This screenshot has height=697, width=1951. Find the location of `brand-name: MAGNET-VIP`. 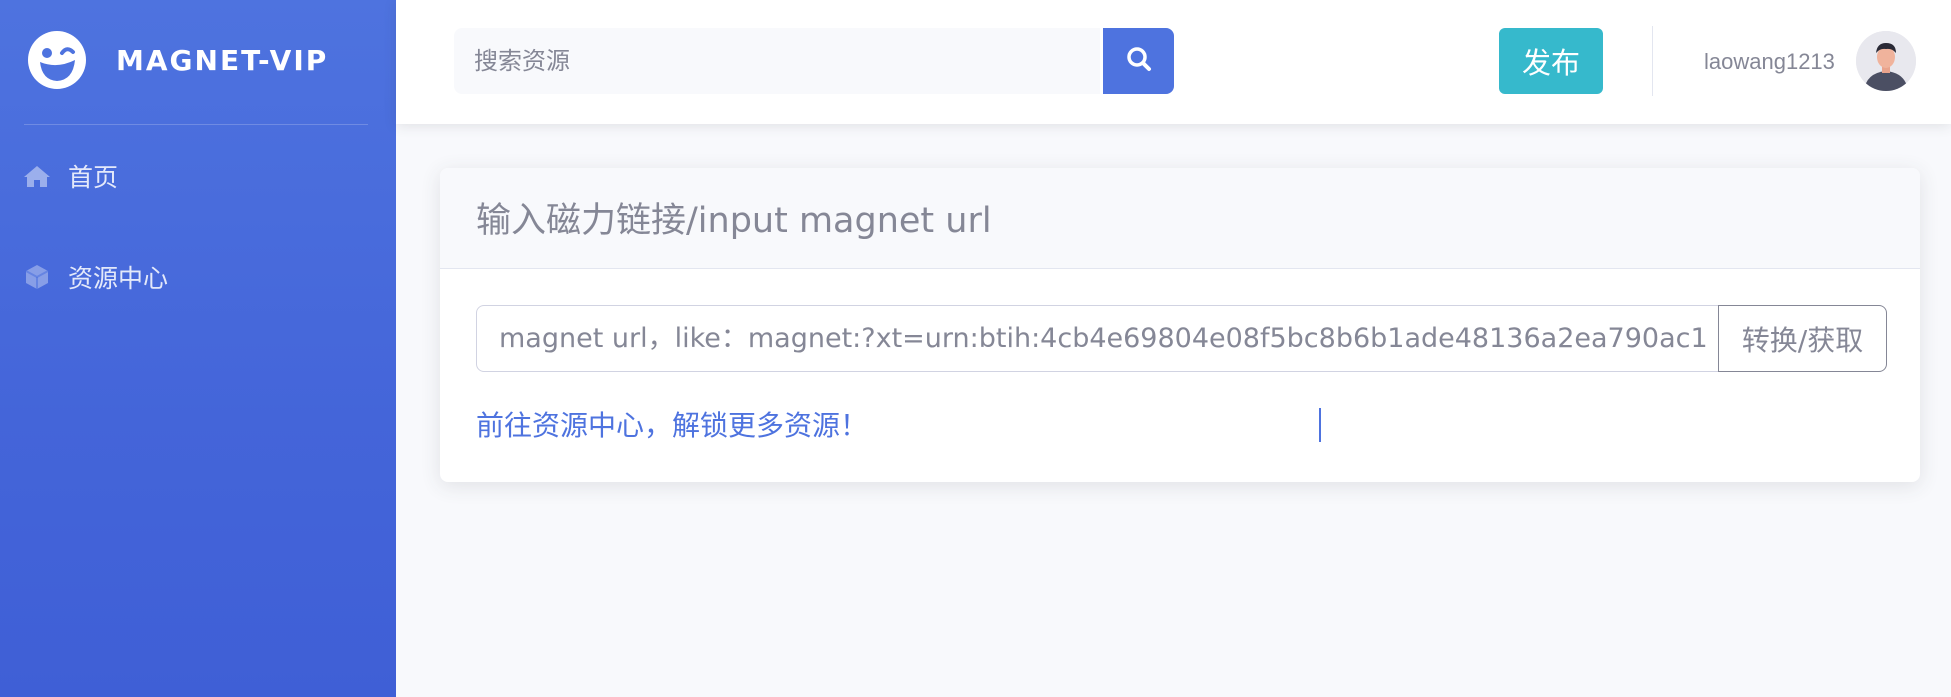

brand-name: MAGNET-VIP is located at coordinates (222, 60).